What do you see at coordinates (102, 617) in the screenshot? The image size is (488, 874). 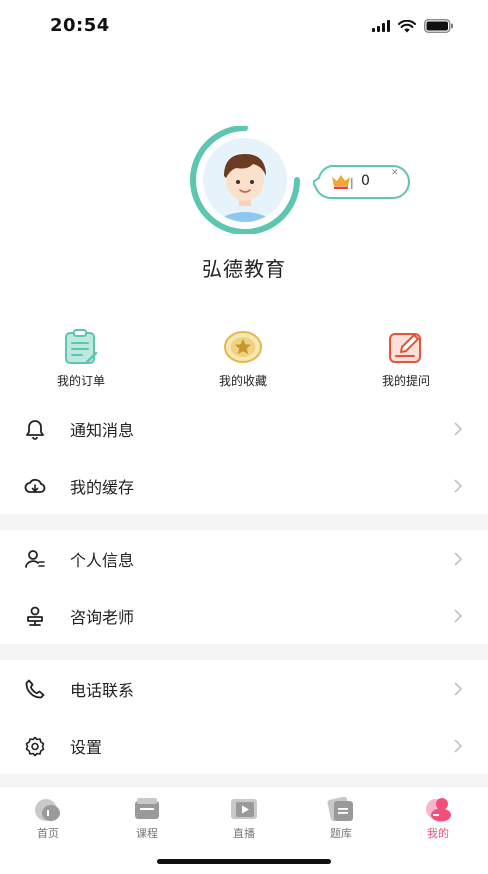 I see `menu-label-consult-teacher: 咨询老师` at bounding box center [102, 617].